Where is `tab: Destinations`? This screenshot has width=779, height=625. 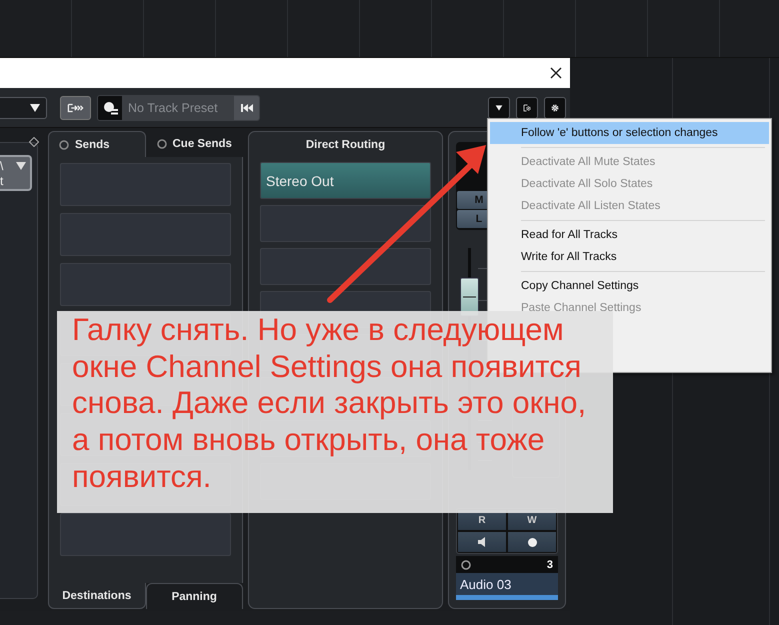
tab: Destinations is located at coordinates (97, 596).